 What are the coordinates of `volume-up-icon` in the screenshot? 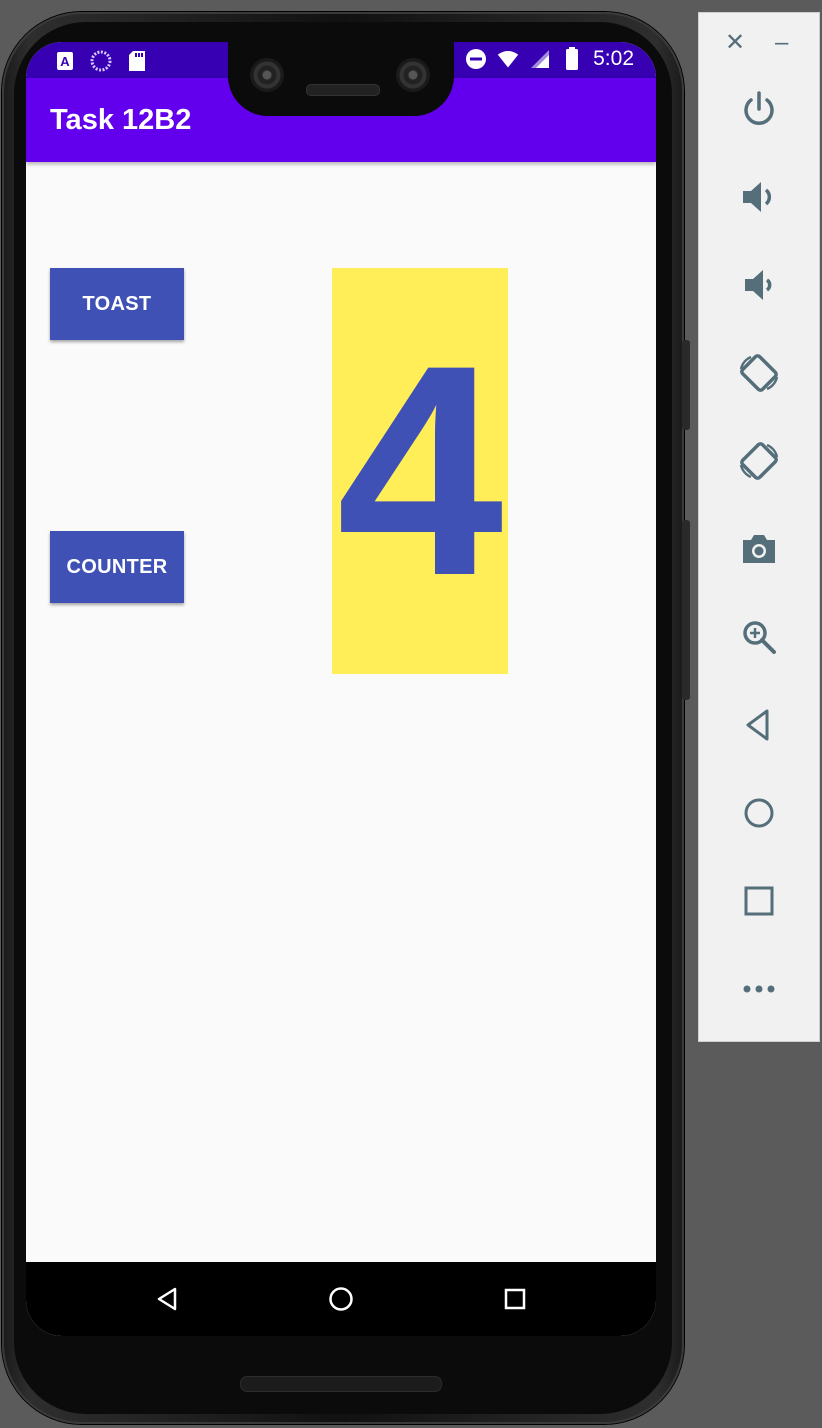 It's located at (759, 197).